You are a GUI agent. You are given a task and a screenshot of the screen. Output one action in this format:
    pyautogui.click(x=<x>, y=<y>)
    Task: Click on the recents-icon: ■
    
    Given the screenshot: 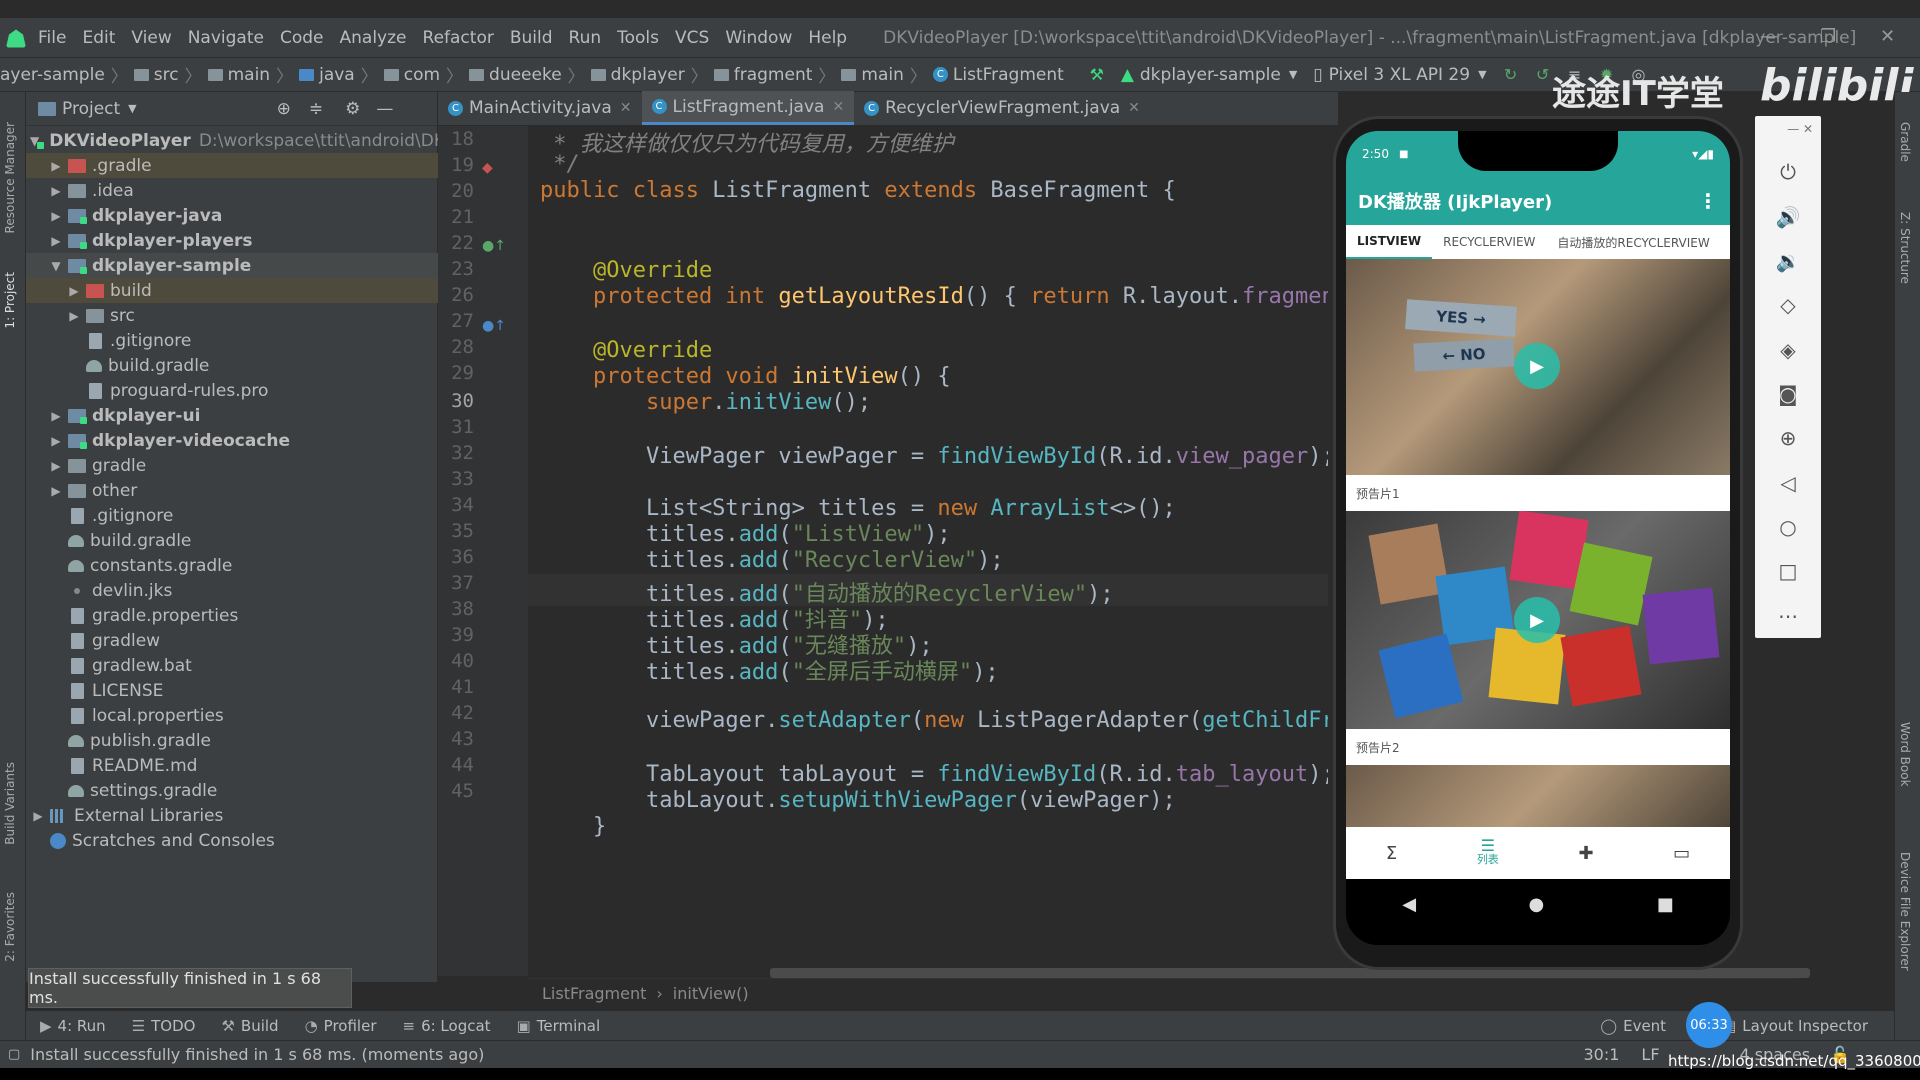 What is the action you would take?
    pyautogui.click(x=1665, y=904)
    